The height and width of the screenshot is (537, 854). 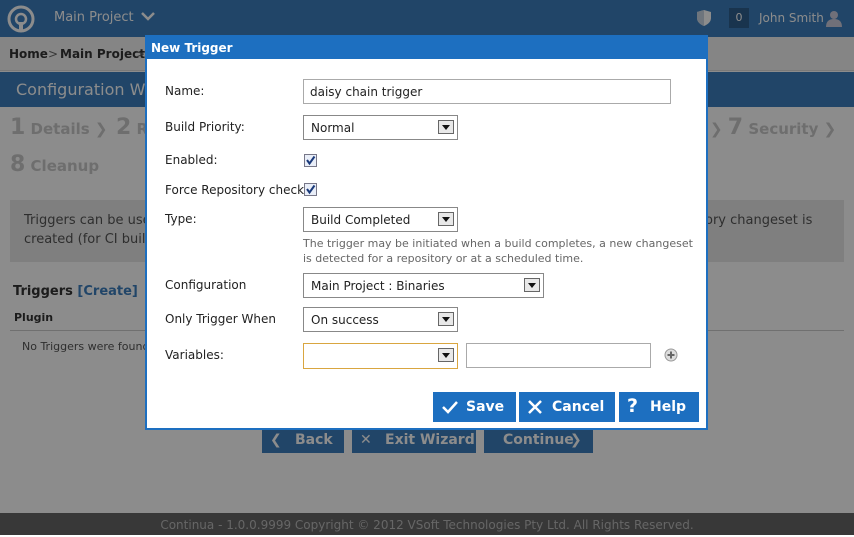 I want to click on variables-select, so click(x=380, y=356).